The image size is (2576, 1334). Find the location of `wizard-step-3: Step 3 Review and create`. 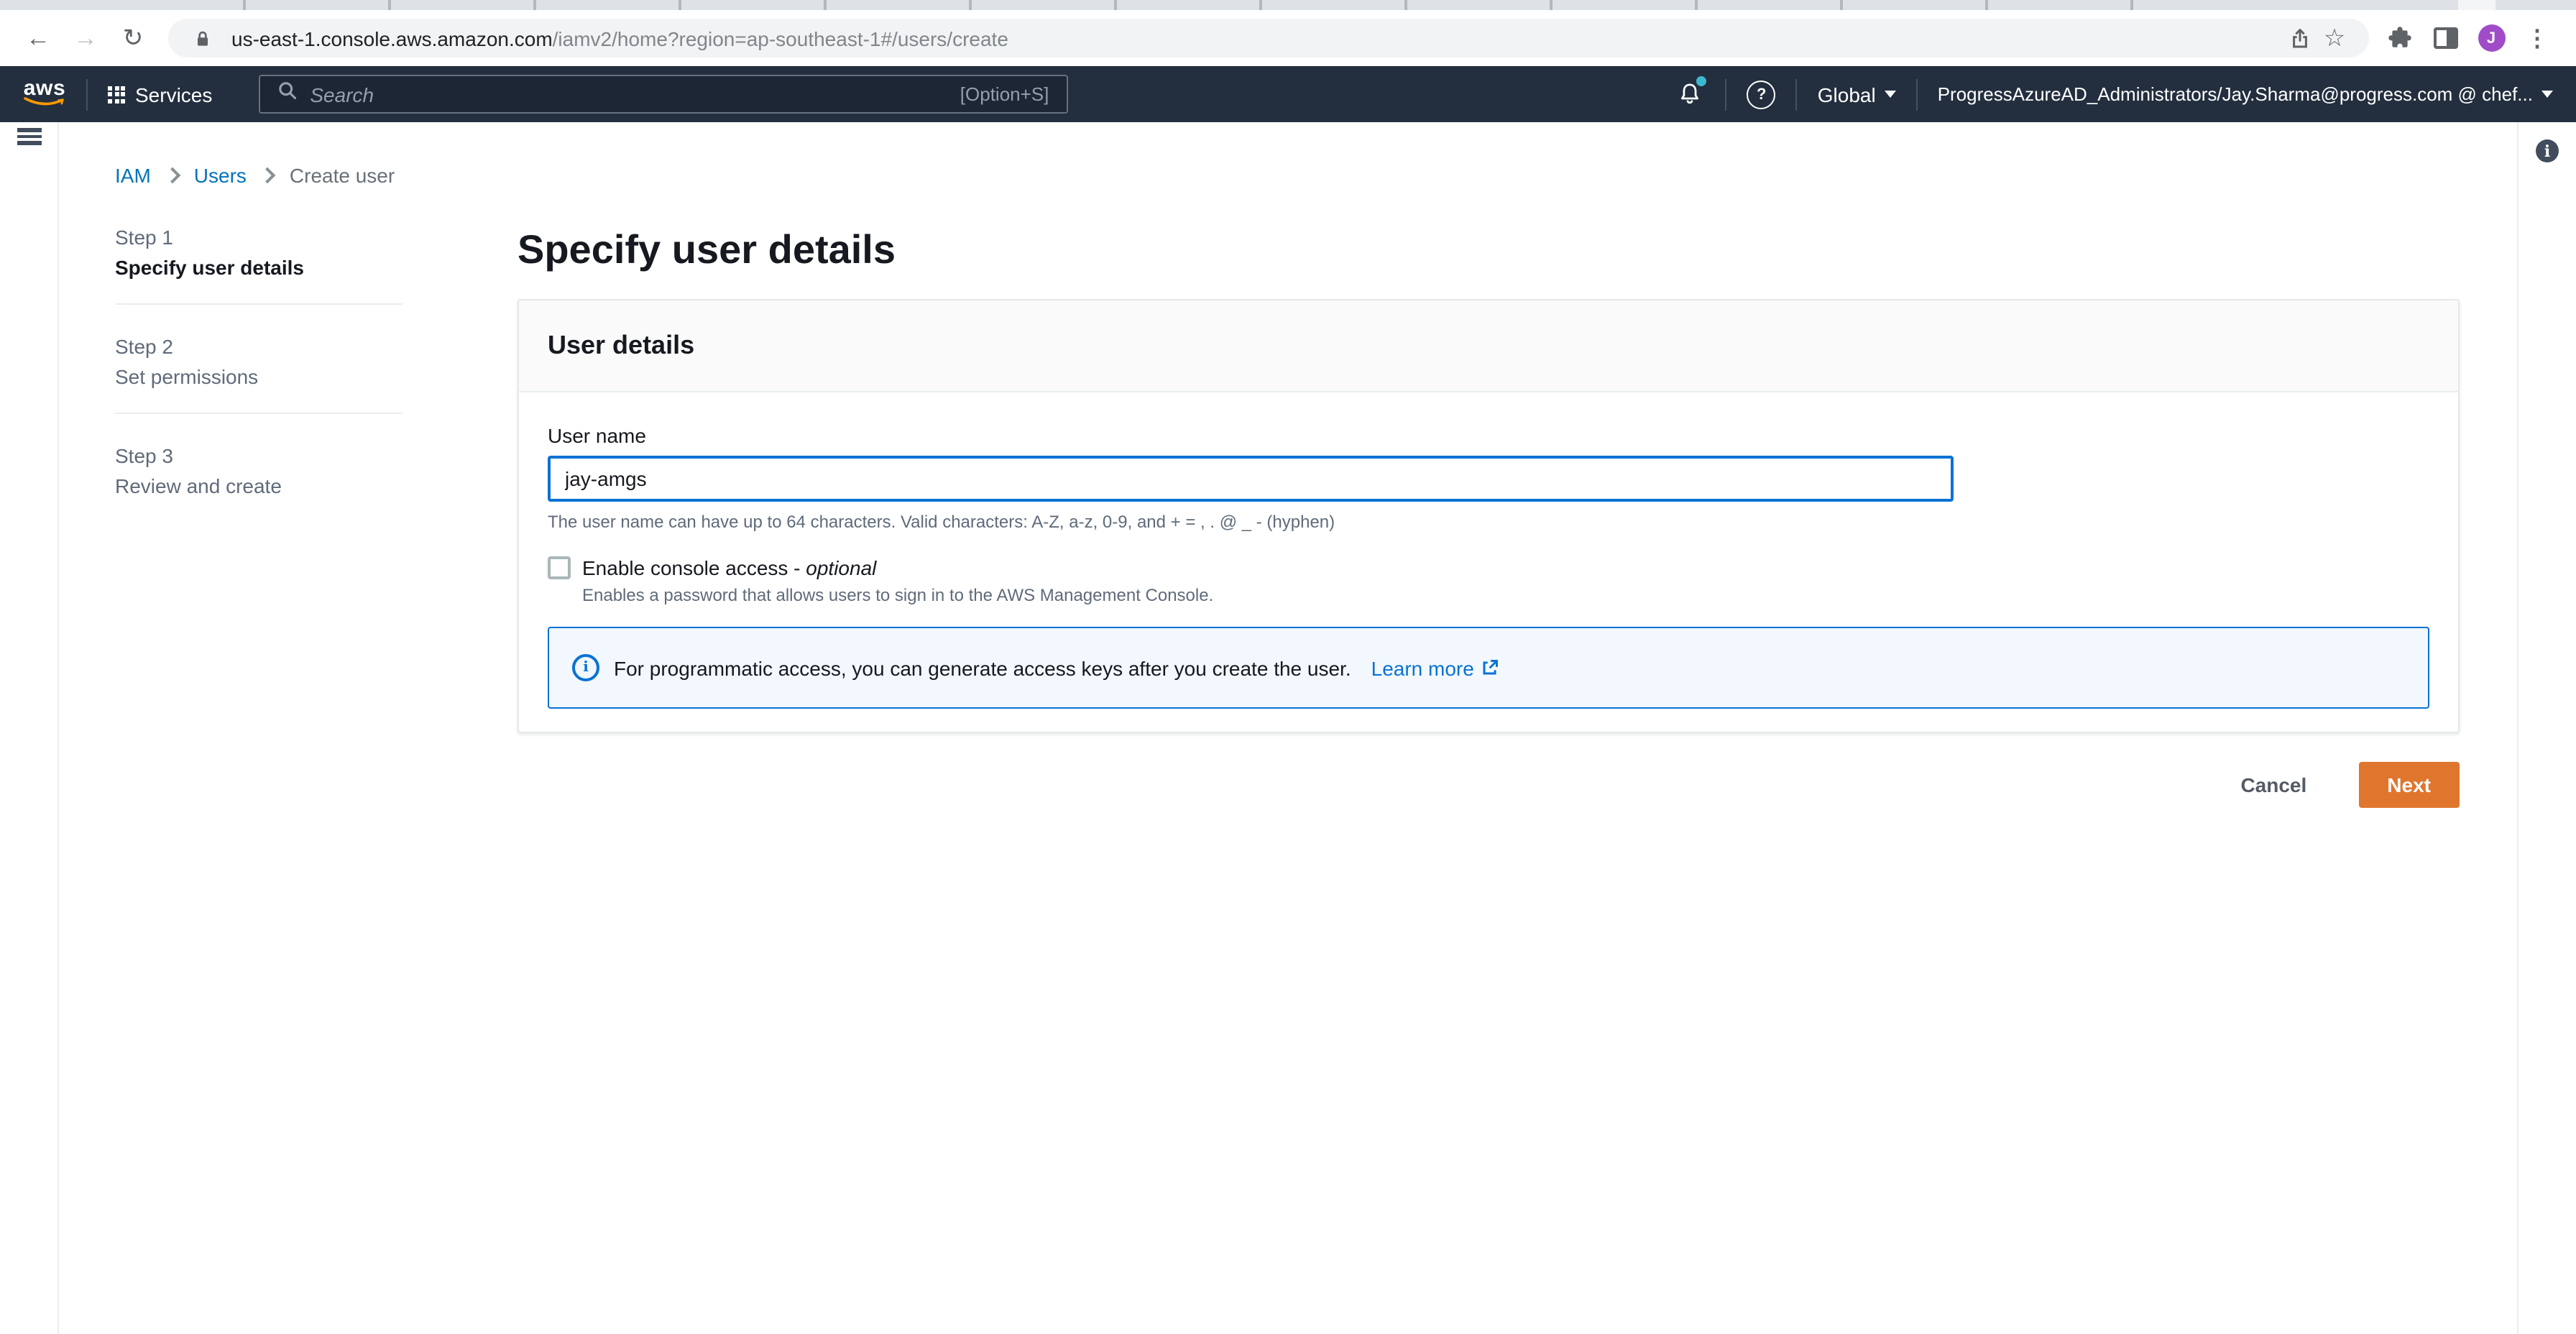

wizard-step-3: Step 3 Review and create is located at coordinates (258, 468).